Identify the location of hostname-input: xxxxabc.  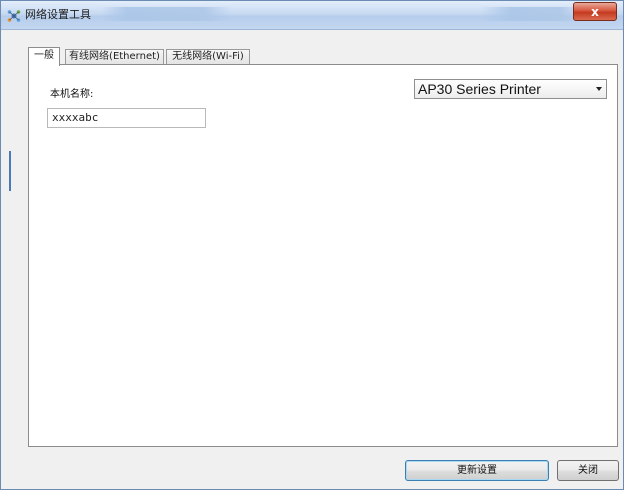
(126, 118).